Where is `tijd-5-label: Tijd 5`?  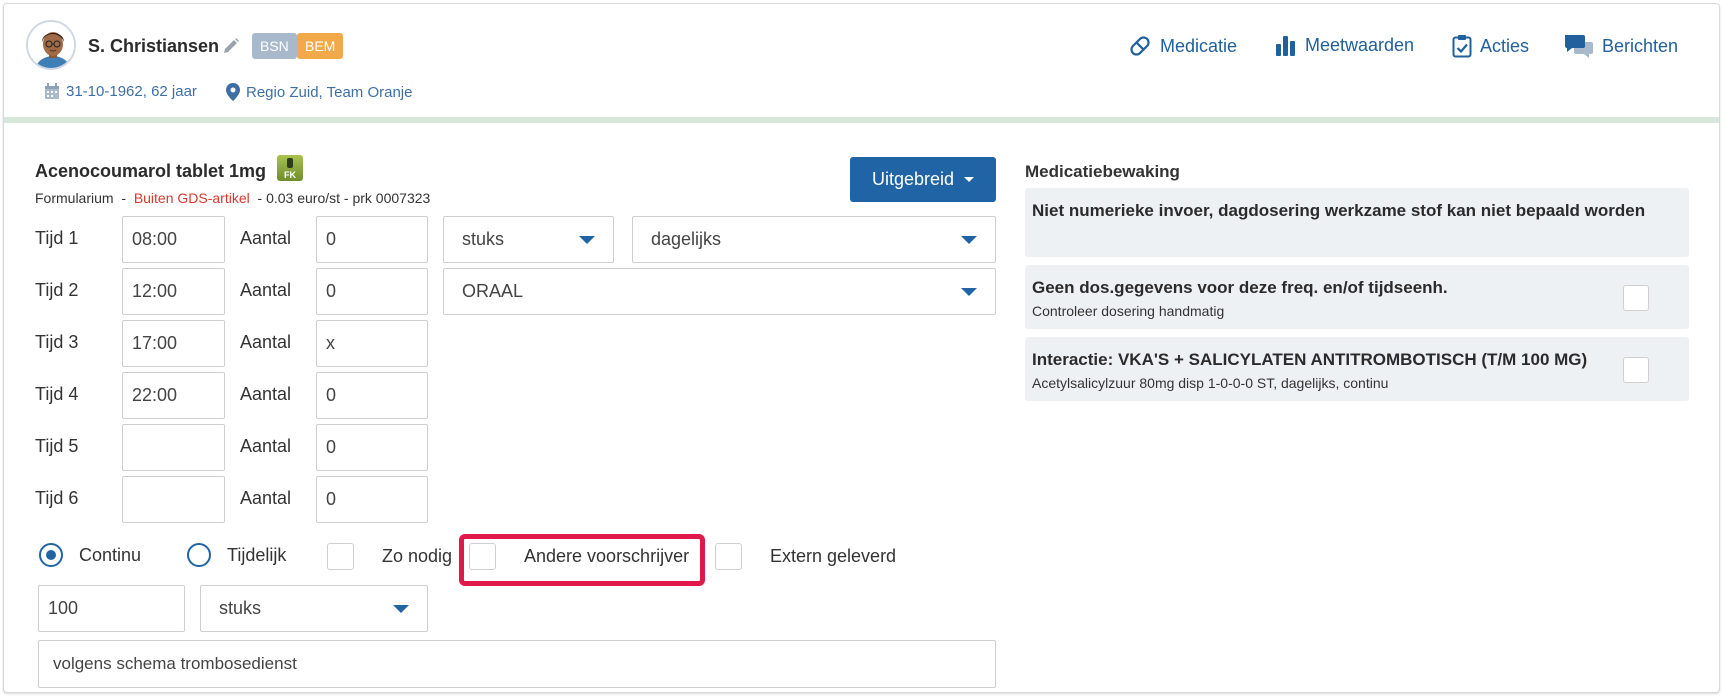 tijd-5-label: Tijd 5 is located at coordinates (57, 446).